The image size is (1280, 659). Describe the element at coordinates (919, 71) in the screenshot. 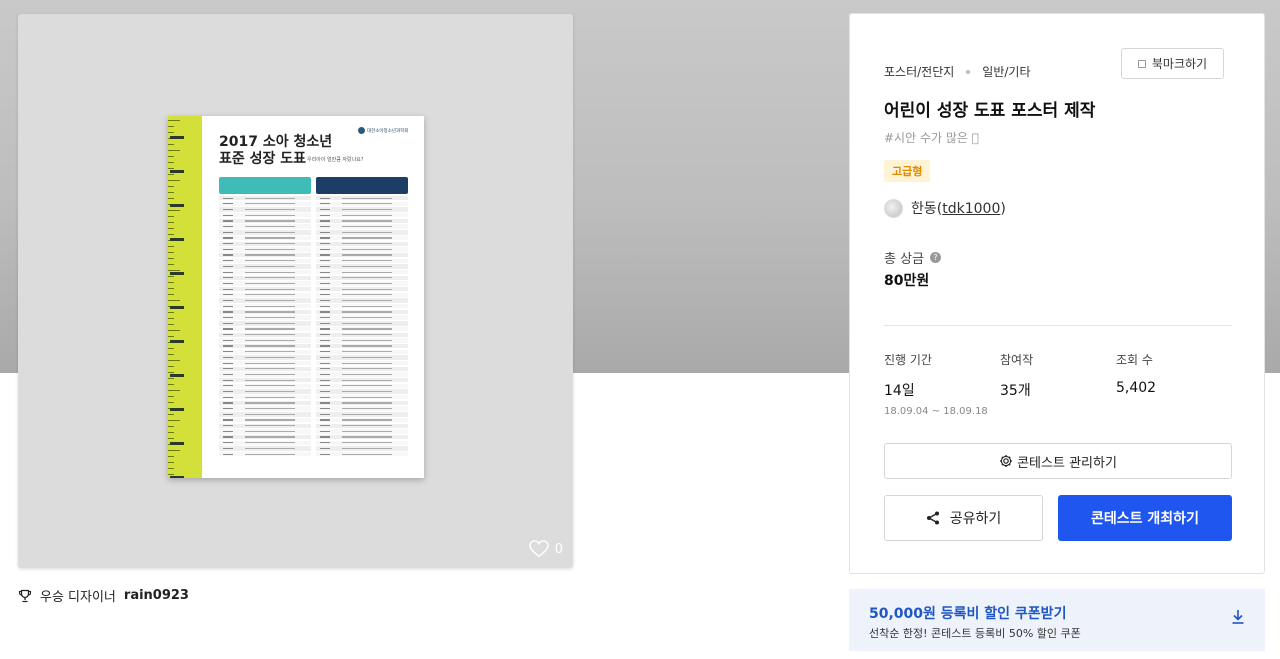

I see `category-primary: 포스터/전단지` at that location.